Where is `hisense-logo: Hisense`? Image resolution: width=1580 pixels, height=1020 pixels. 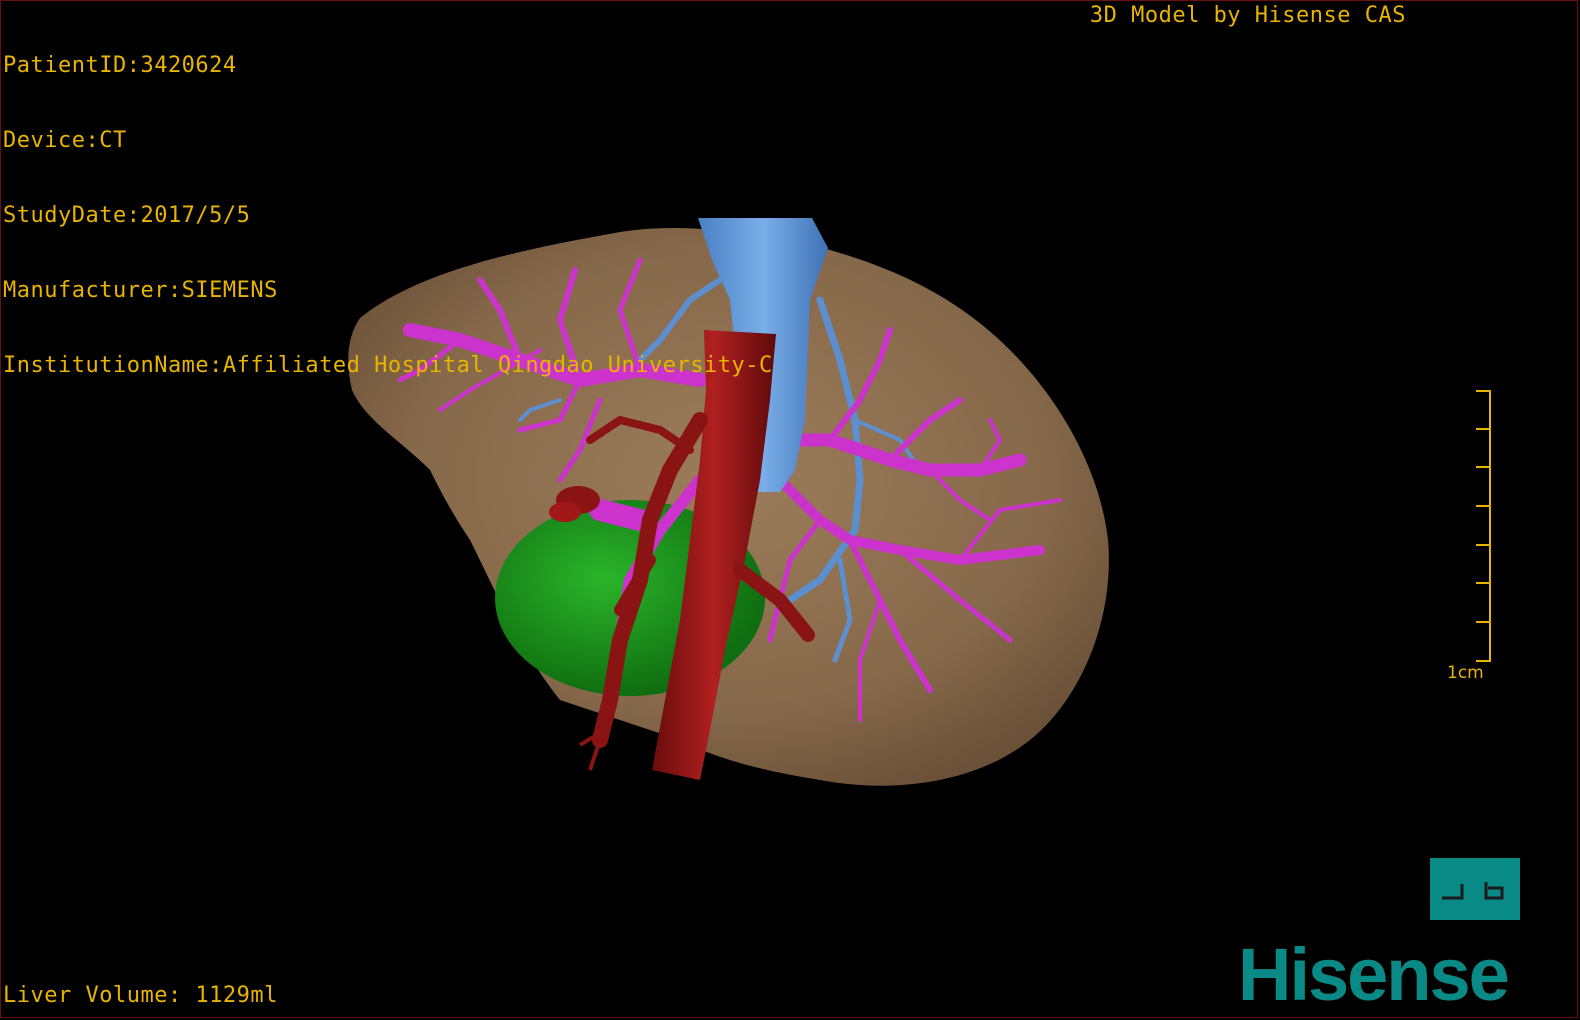
hisense-logo: Hisense is located at coordinates (1374, 974).